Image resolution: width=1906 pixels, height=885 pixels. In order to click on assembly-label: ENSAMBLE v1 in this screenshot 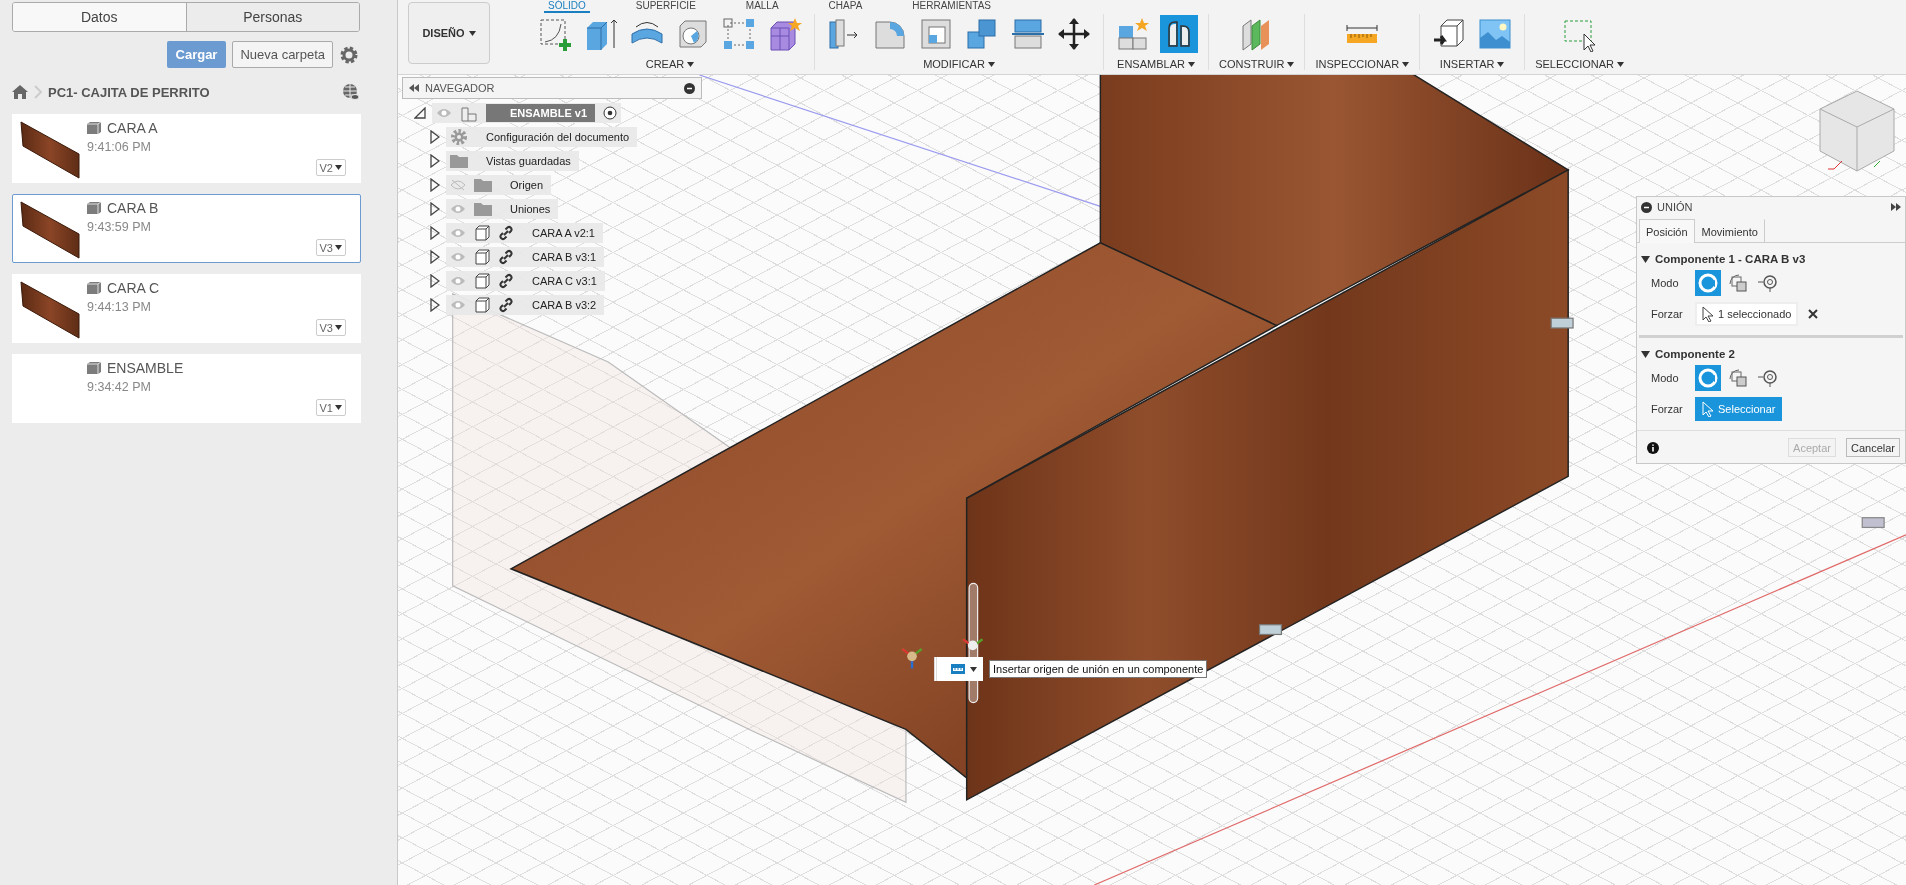, I will do `click(541, 113)`.